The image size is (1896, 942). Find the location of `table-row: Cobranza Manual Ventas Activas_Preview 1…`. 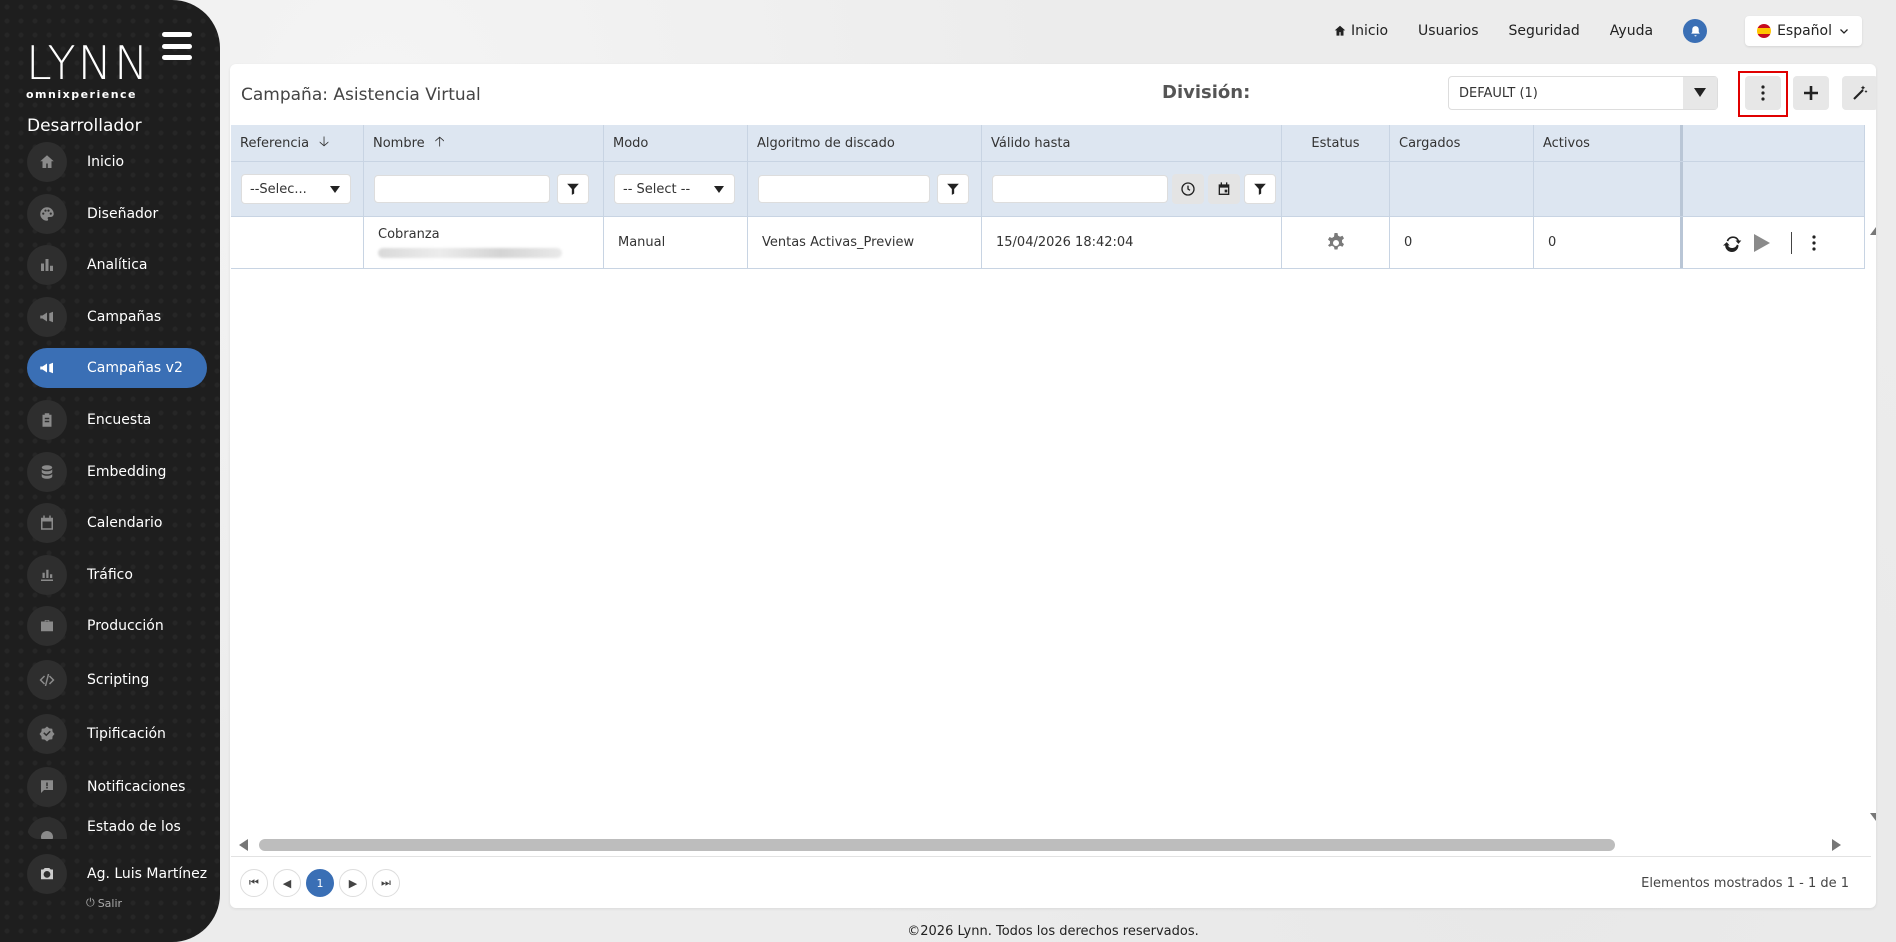

table-row: Cobranza Manual Ventas Activas_Preview 1… is located at coordinates (1048, 242).